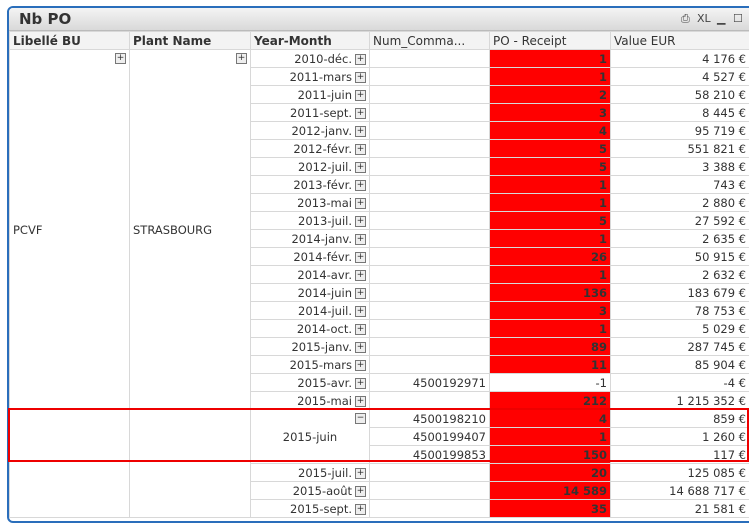 The height and width of the screenshot is (531, 749). I want to click on print-icon: ⎙, so click(685, 19).